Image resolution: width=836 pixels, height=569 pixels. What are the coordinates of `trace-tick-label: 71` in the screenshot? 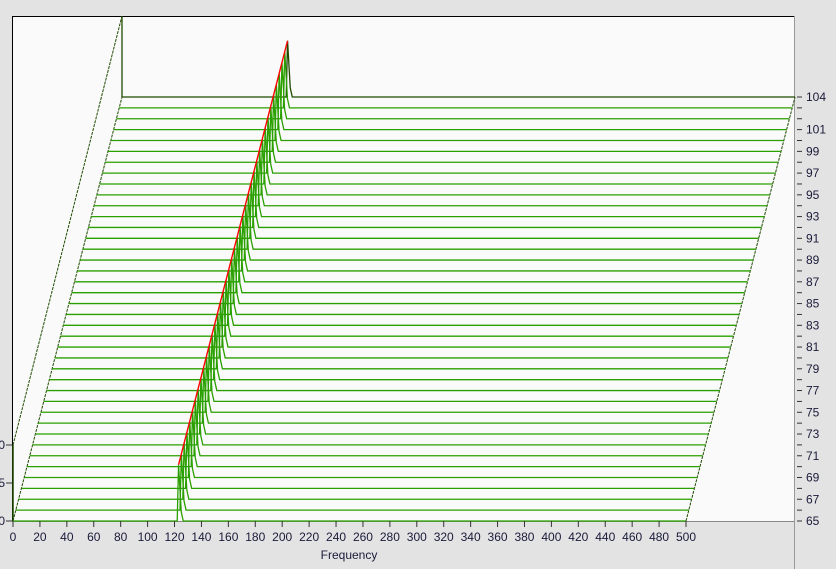 It's located at (813, 456).